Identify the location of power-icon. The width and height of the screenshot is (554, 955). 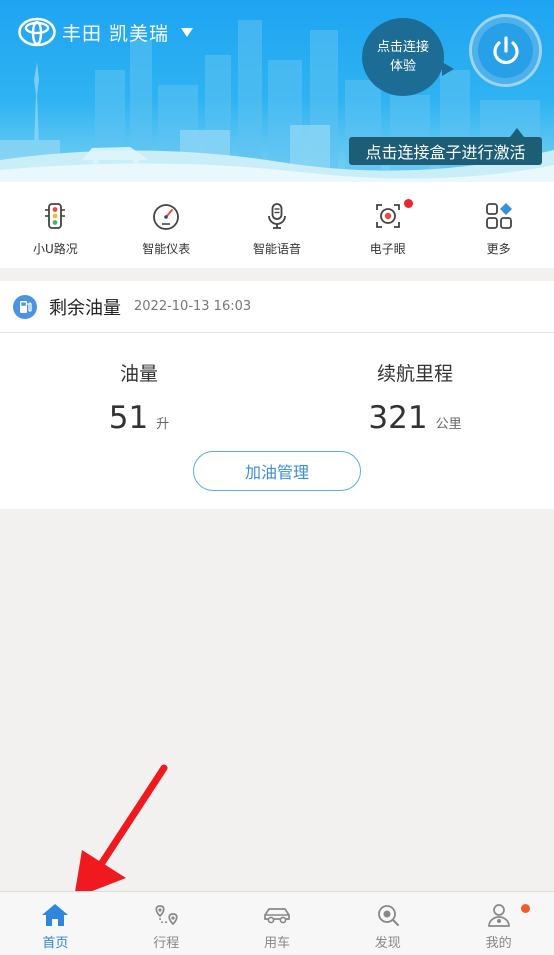
(505, 49).